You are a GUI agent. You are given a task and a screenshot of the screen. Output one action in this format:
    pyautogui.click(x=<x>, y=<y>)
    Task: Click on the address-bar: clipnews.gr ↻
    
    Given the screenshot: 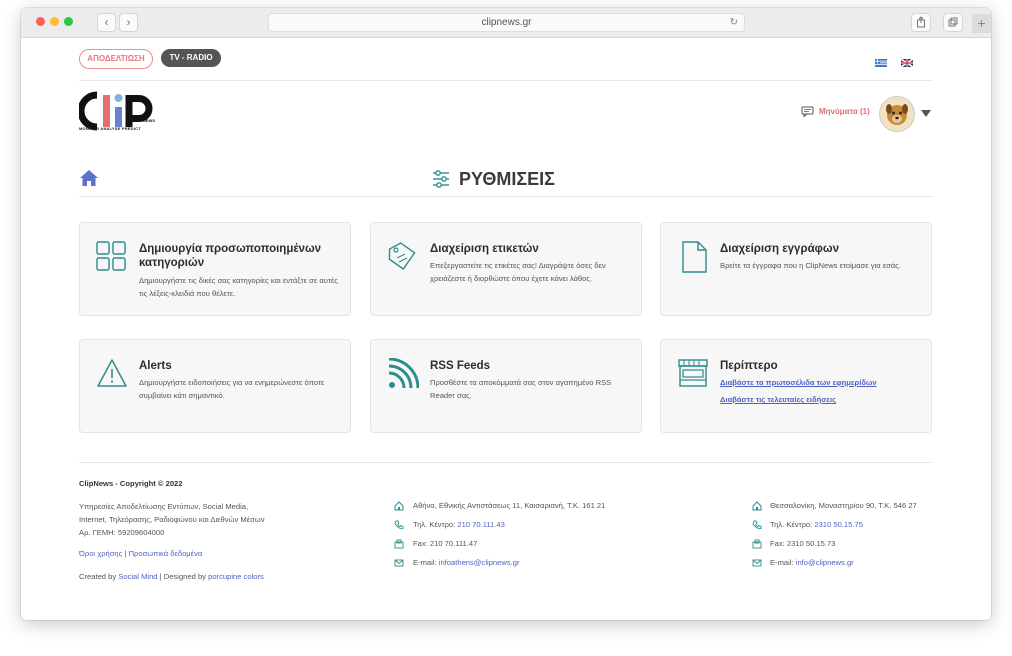 What is the action you would take?
    pyautogui.click(x=506, y=22)
    